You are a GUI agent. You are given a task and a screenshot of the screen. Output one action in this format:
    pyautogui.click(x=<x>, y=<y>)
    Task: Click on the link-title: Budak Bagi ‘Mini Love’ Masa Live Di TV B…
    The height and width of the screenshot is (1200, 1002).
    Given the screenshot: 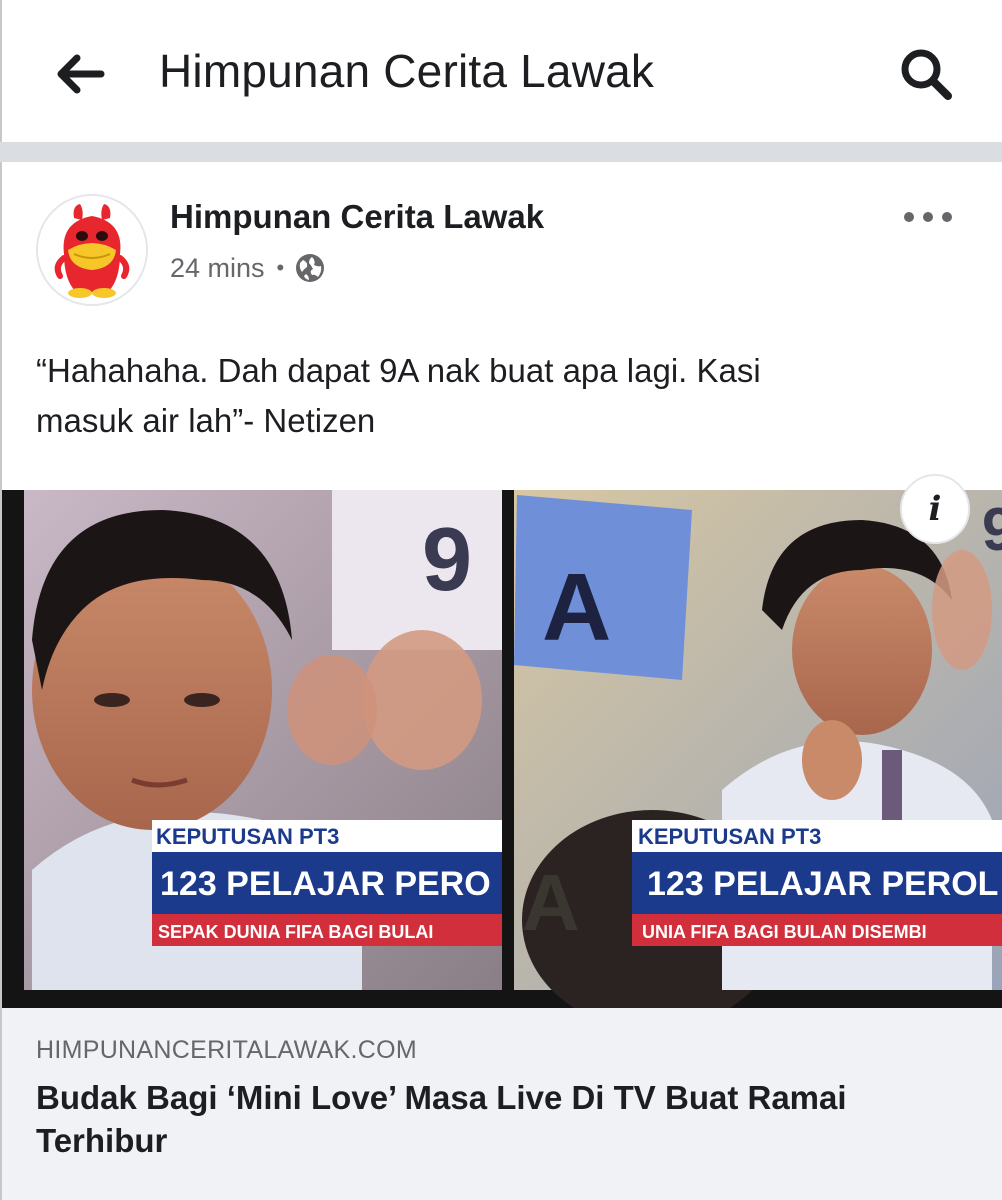 What is the action you would take?
    pyautogui.click(x=441, y=1119)
    